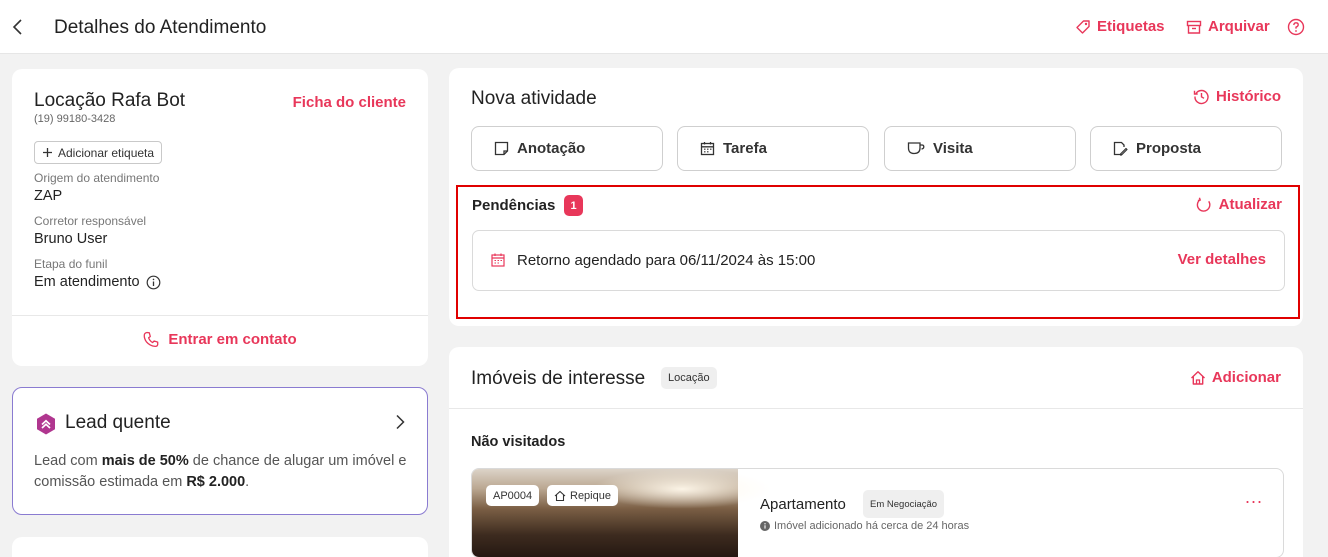 This screenshot has width=1328, height=557. What do you see at coordinates (864, 526) in the screenshot?
I see `property-note: Imóvel adicionado há cerca de 24 horas` at bounding box center [864, 526].